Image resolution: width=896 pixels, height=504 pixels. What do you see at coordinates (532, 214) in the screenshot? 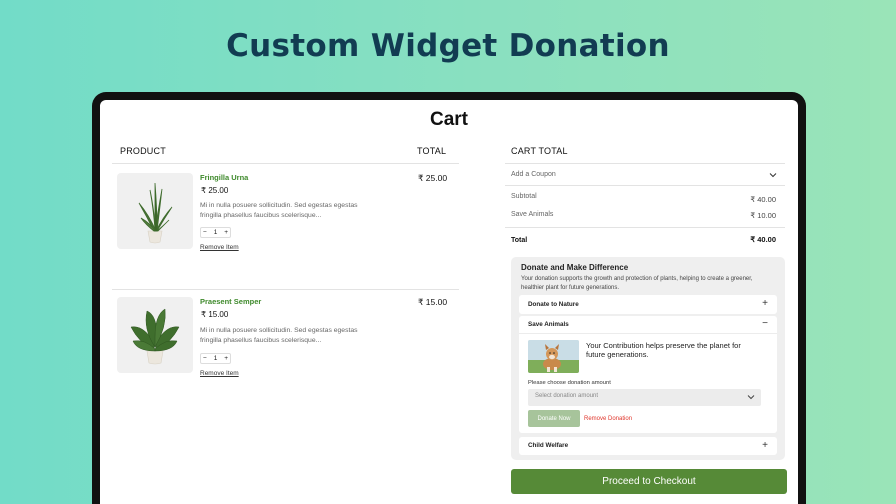
I see `save-animals-label: Save Animals` at bounding box center [532, 214].